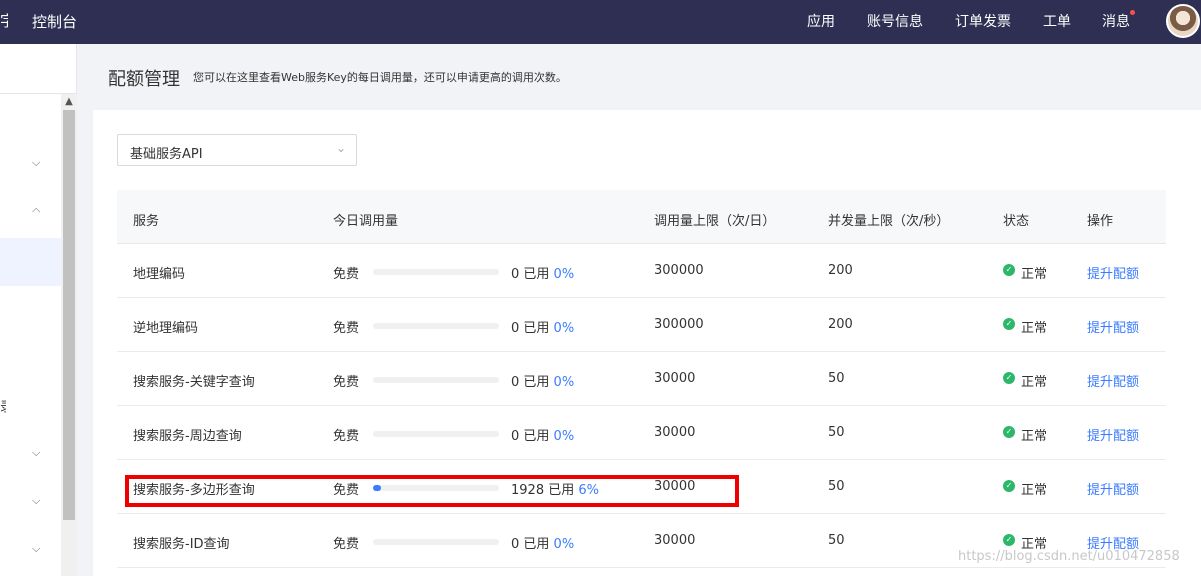  What do you see at coordinates (380, 77) in the screenshot?
I see `page-description: 您可以在这里查看Web服务Key的每日调用量，还可以申请更高的调用次数。` at bounding box center [380, 77].